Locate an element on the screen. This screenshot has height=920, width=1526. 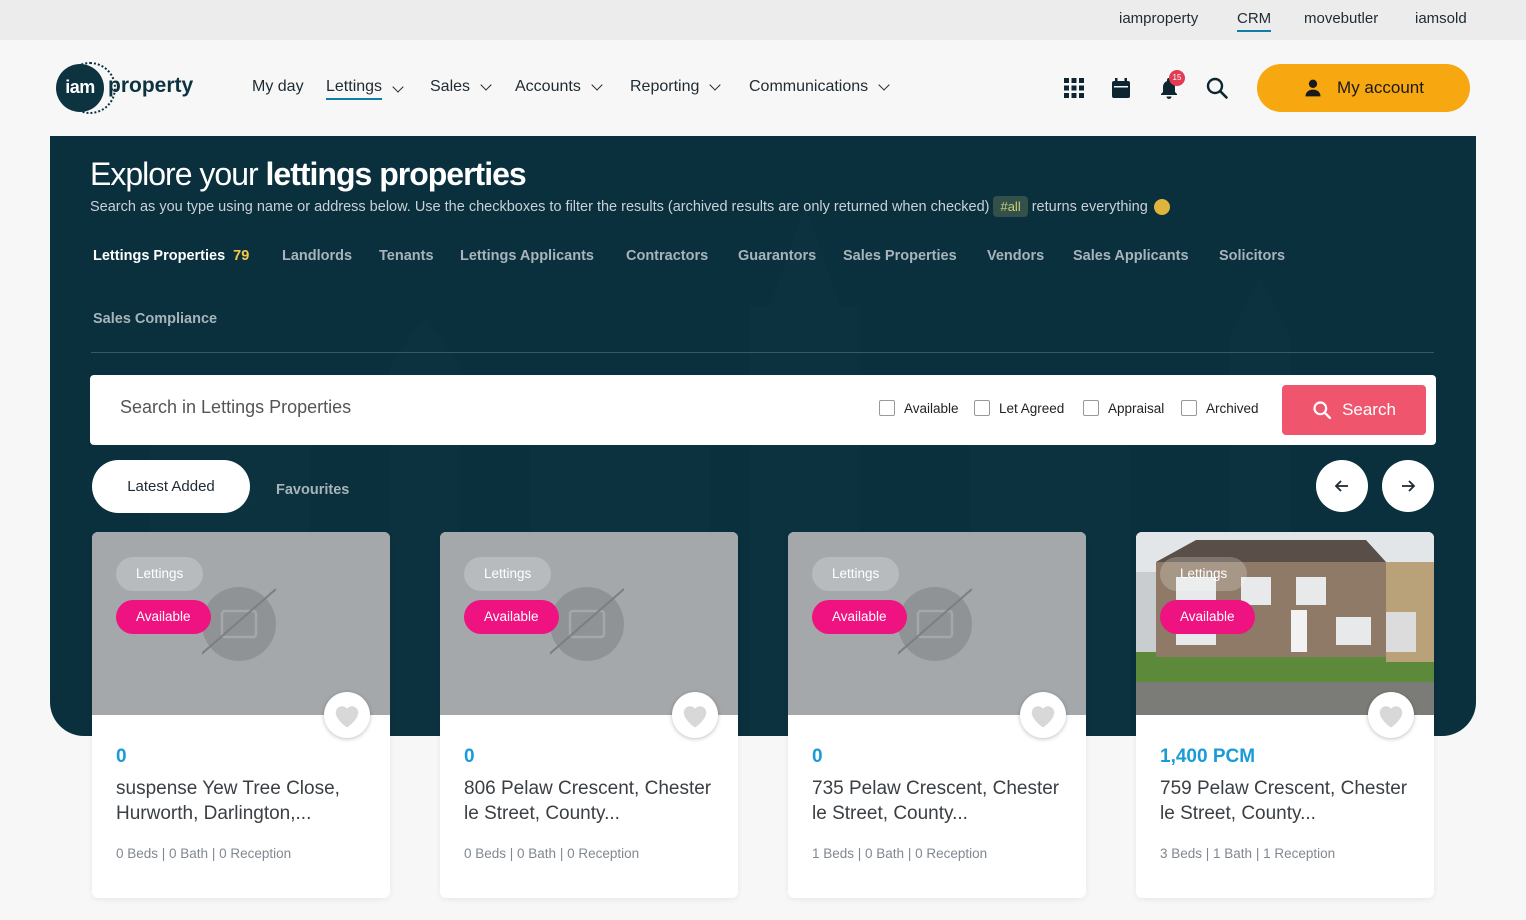
filter-available: Available is located at coordinates (919, 408).